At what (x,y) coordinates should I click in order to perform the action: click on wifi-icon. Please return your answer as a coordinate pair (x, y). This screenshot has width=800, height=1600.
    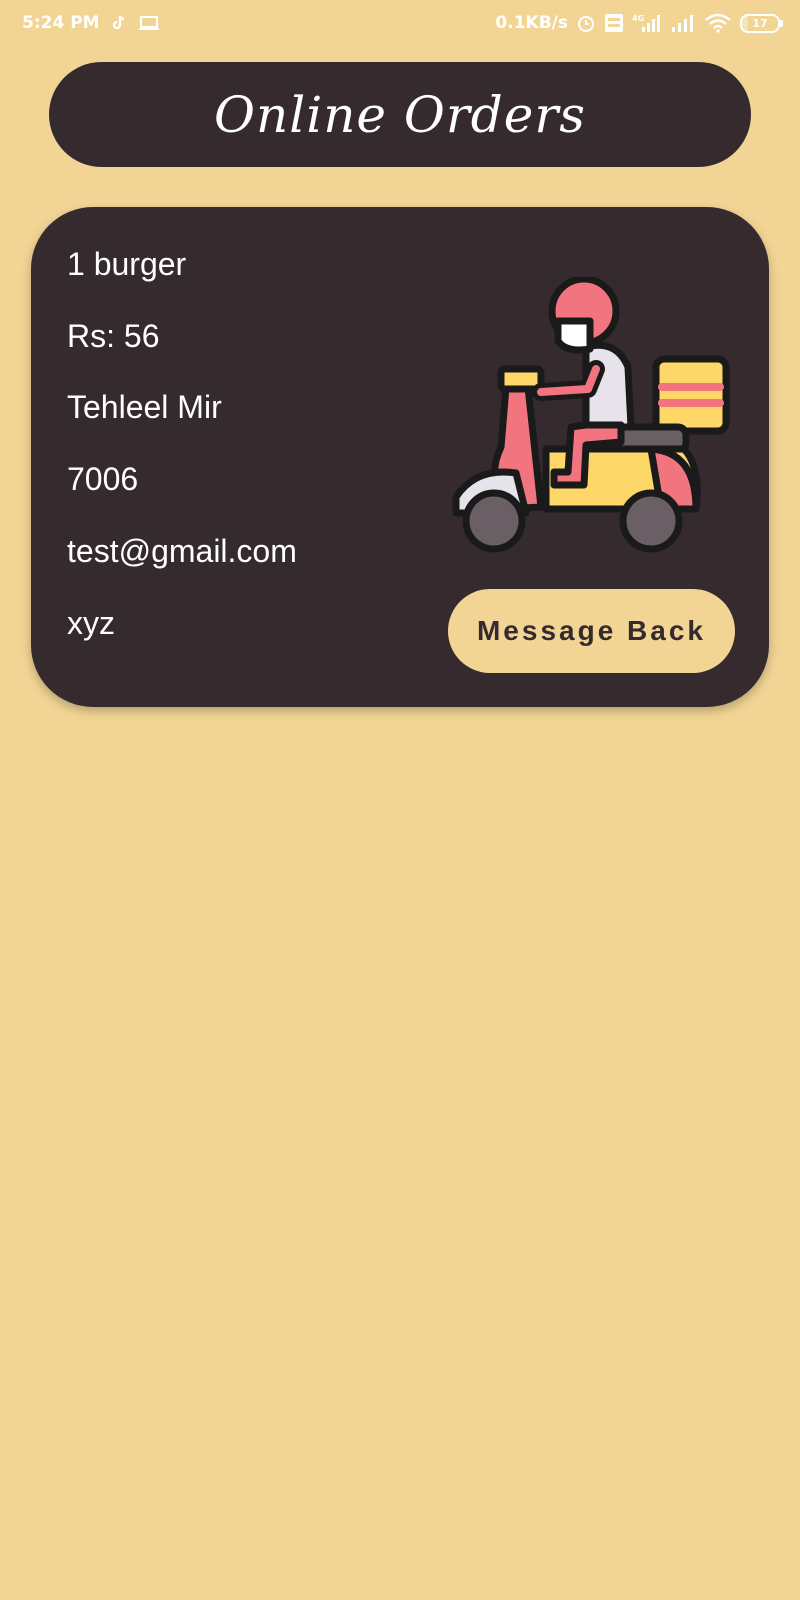
    Looking at the image, I should click on (718, 23).